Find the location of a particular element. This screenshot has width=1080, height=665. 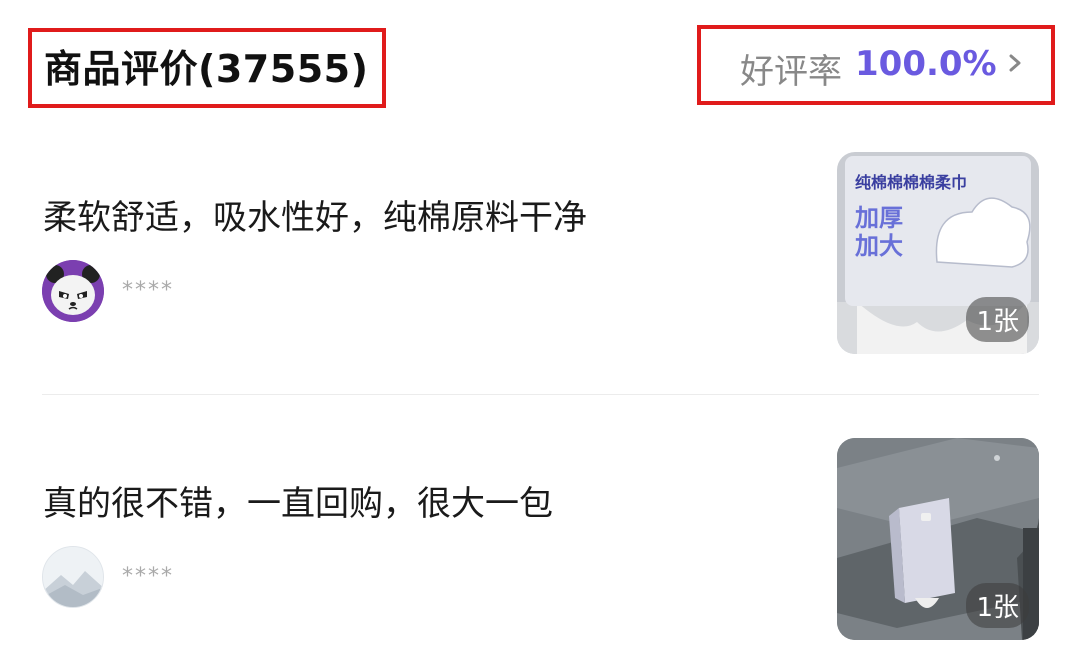

divider is located at coordinates (540, 394).